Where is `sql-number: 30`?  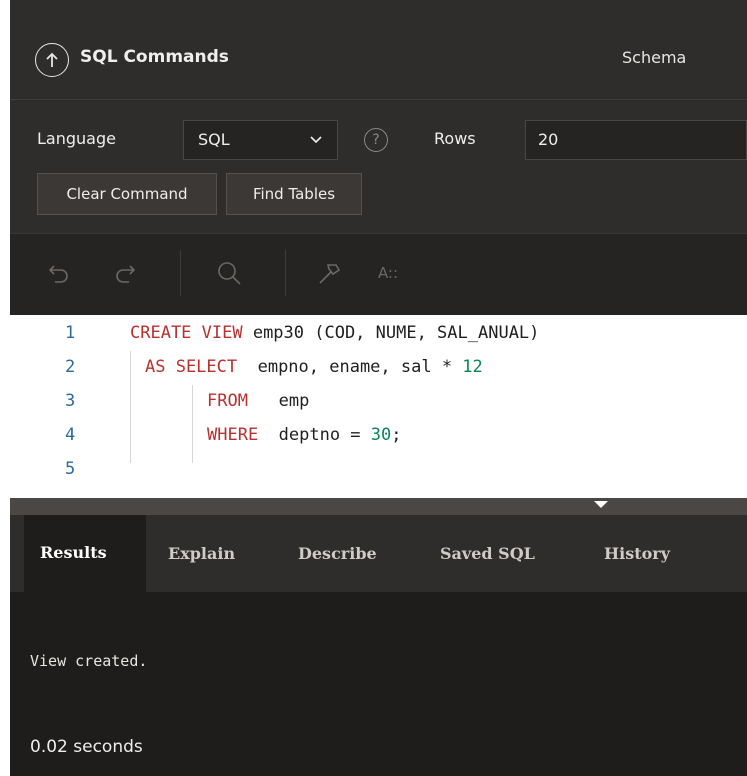
sql-number: 30 is located at coordinates (381, 435).